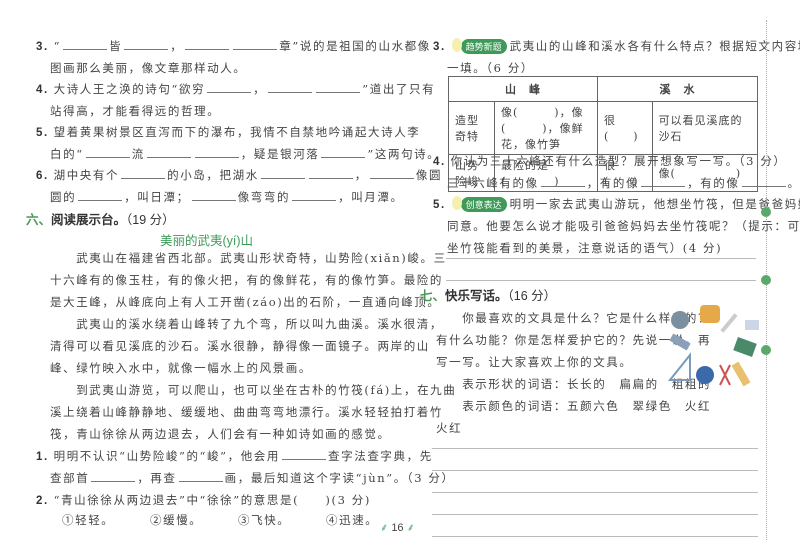 Image resolution: width=800 pixels, height=551 pixels. I want to click on answer-option: ②缓慢。, so click(176, 520).